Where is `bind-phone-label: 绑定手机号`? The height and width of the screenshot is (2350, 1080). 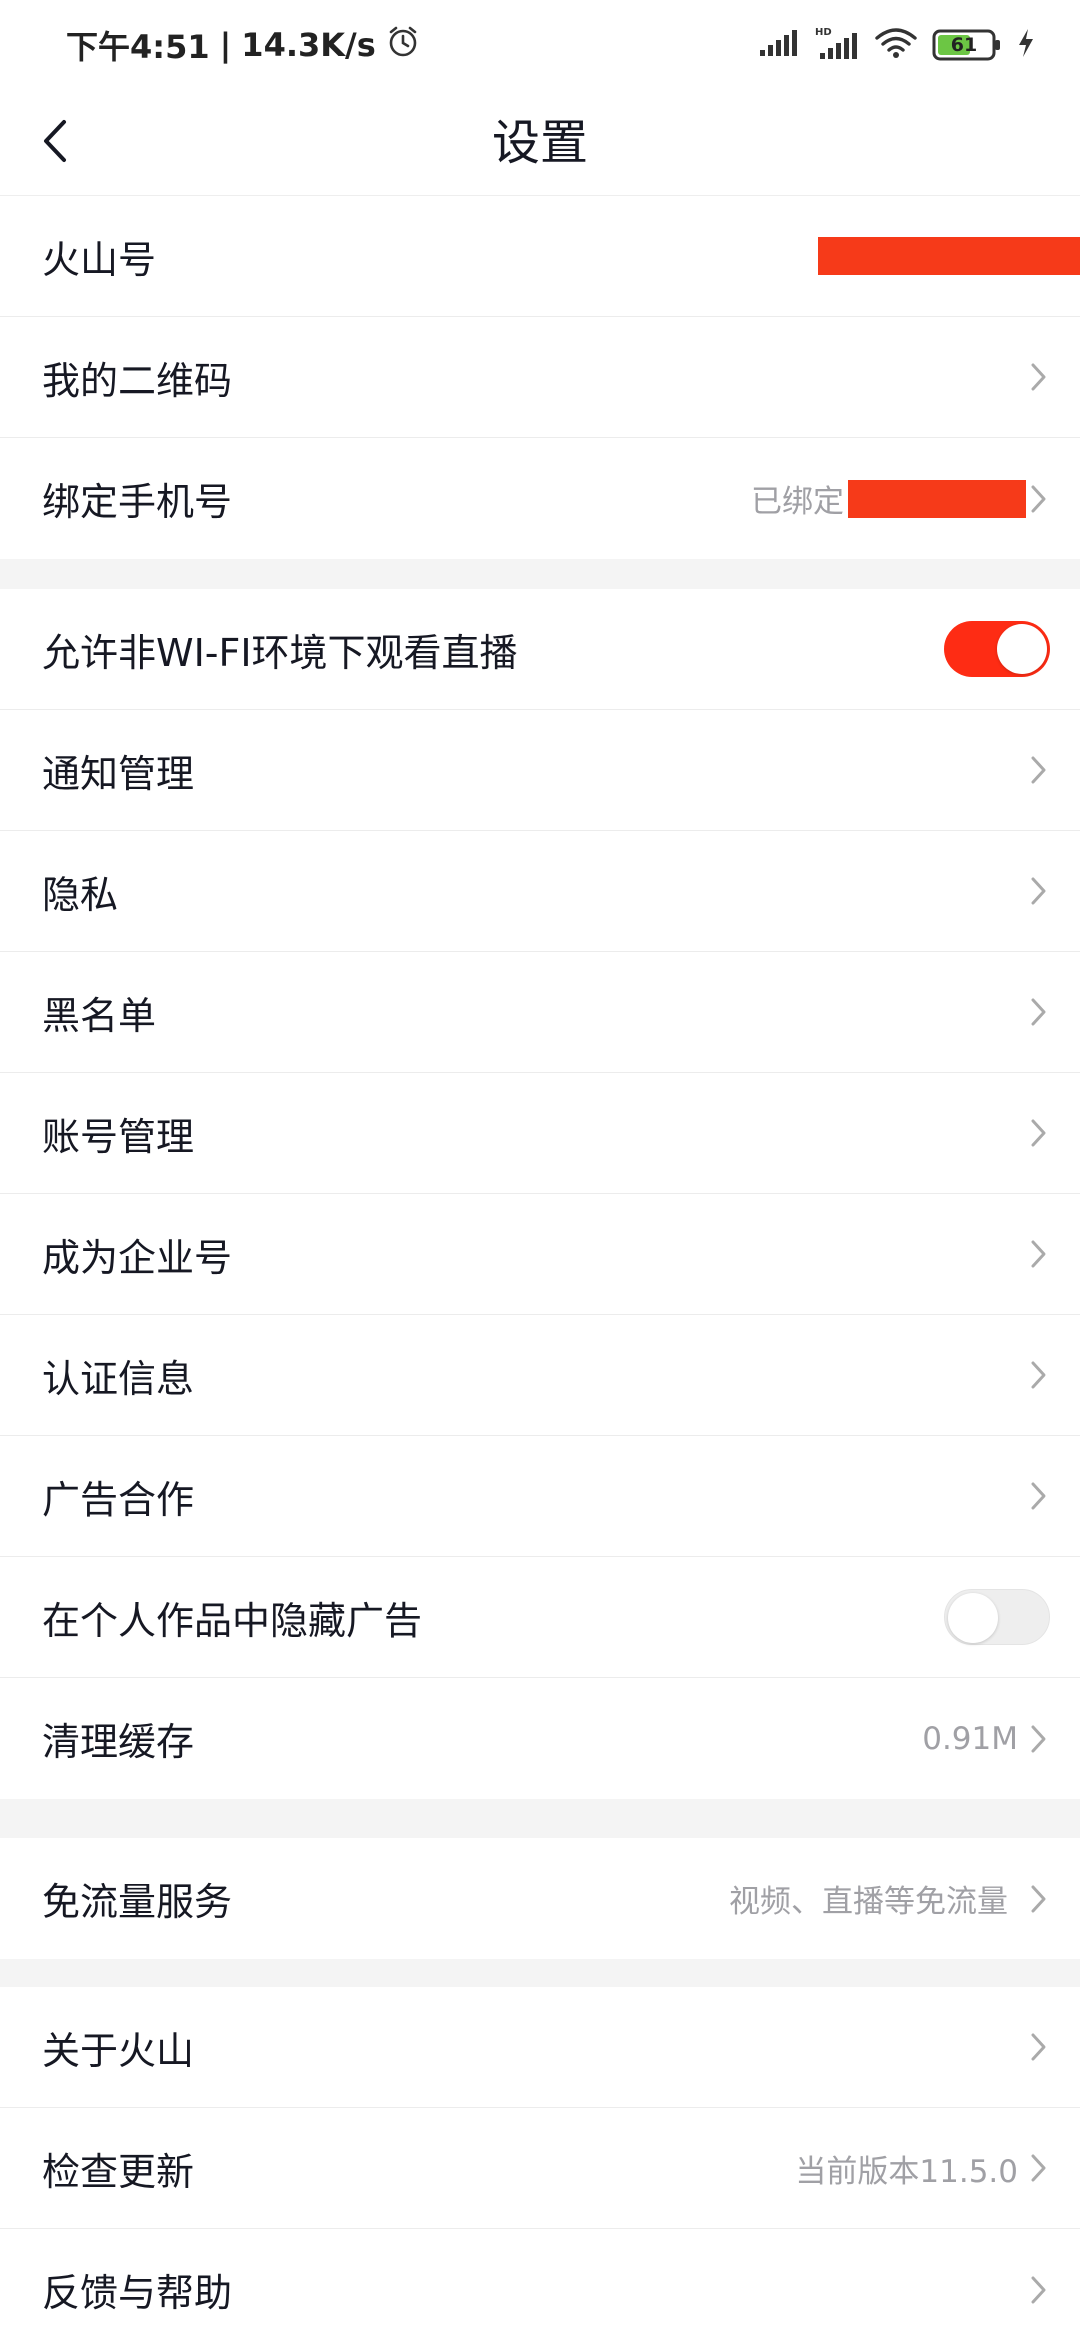
bind-phone-label: 绑定手机号 is located at coordinates (137, 502).